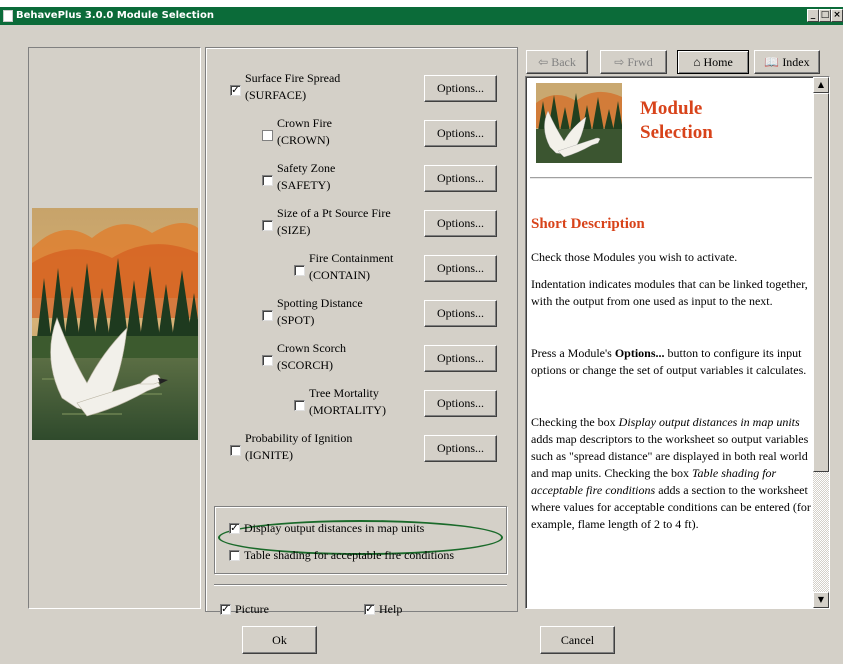 Image resolution: width=843 pixels, height=664 pixels. Describe the element at coordinates (279, 640) in the screenshot. I see `ok-button: Ok` at that location.